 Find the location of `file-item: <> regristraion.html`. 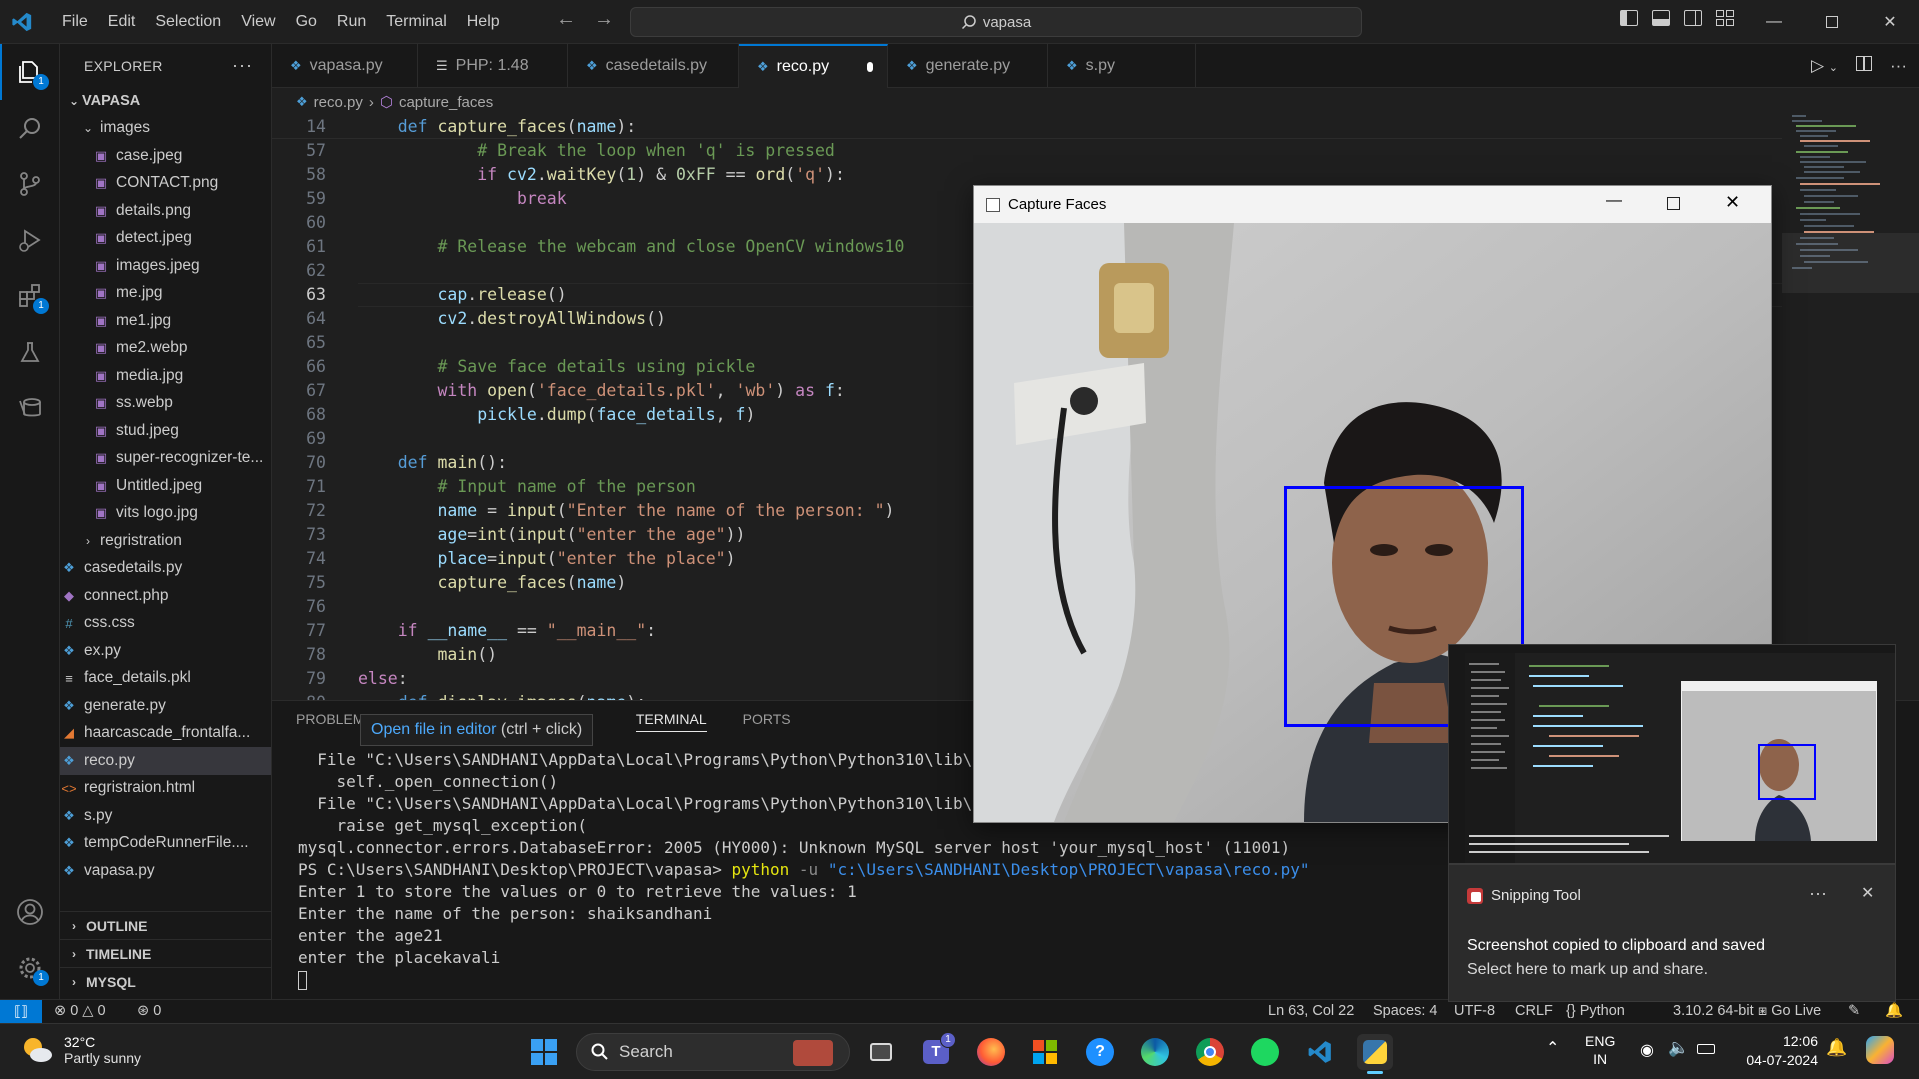

file-item: <> regristraion.html is located at coordinates (165, 789).